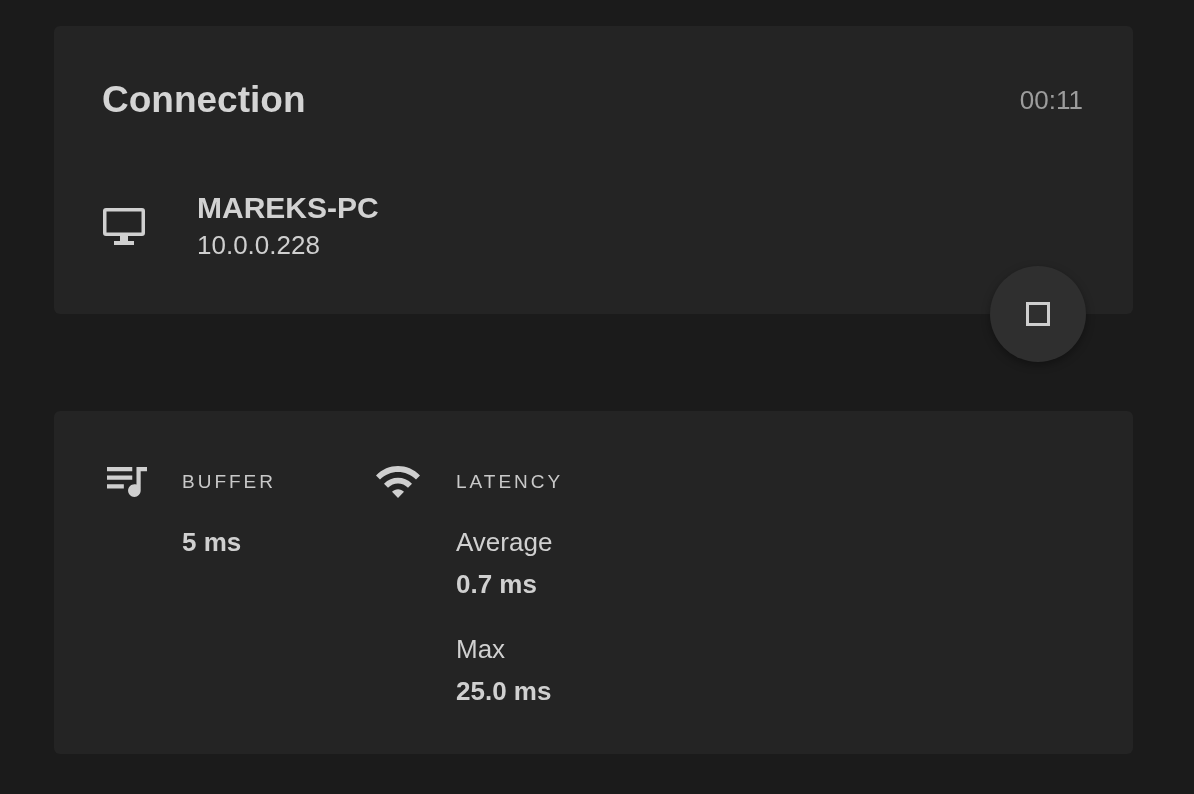  What do you see at coordinates (510, 482) in the screenshot?
I see `stat-label: LATENCY` at bounding box center [510, 482].